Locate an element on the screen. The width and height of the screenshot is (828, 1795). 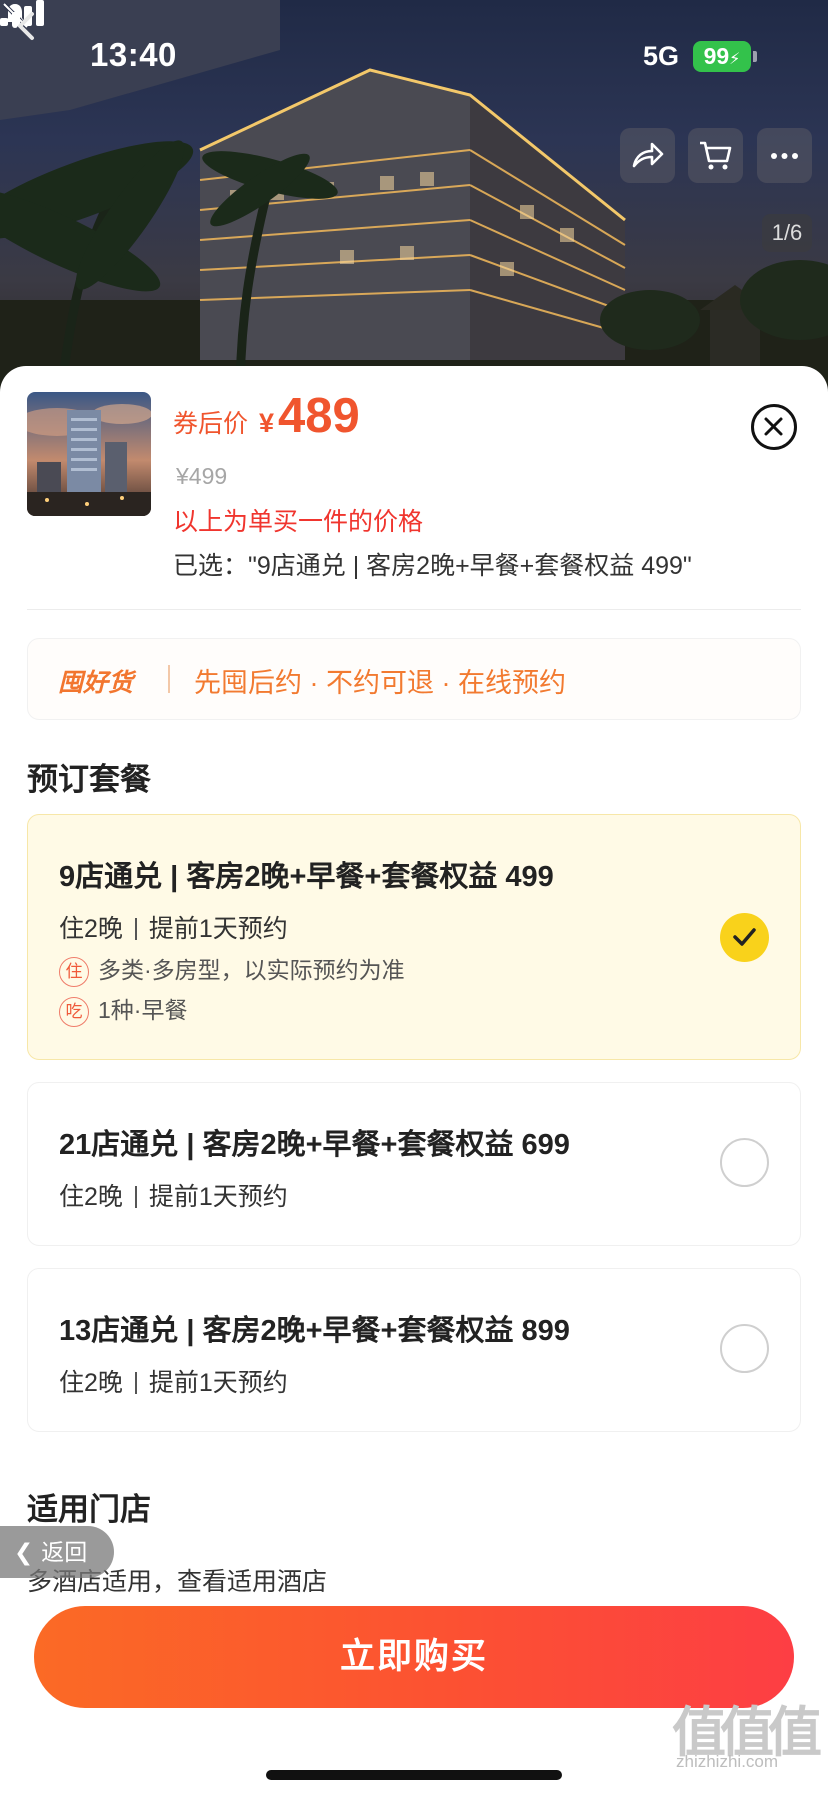
battery-tip is located at coordinates (755, 56).